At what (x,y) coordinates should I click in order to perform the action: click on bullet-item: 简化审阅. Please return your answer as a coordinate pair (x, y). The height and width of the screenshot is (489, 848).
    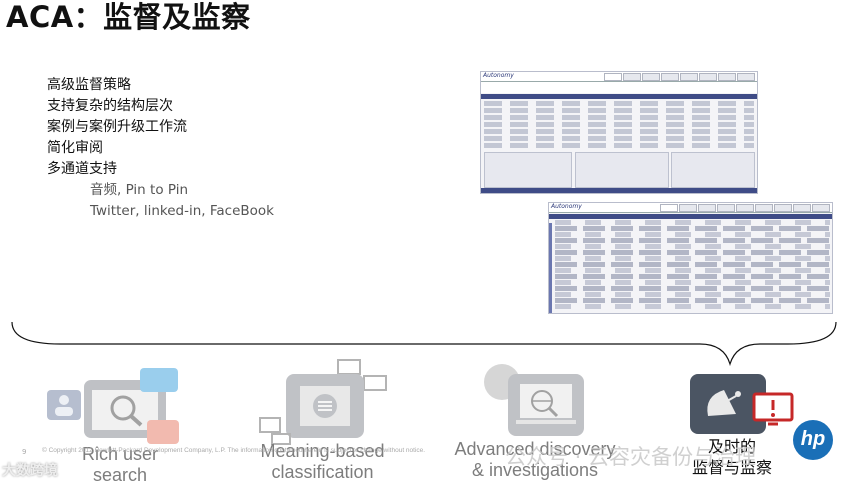
    Looking at the image, I should click on (75, 148).